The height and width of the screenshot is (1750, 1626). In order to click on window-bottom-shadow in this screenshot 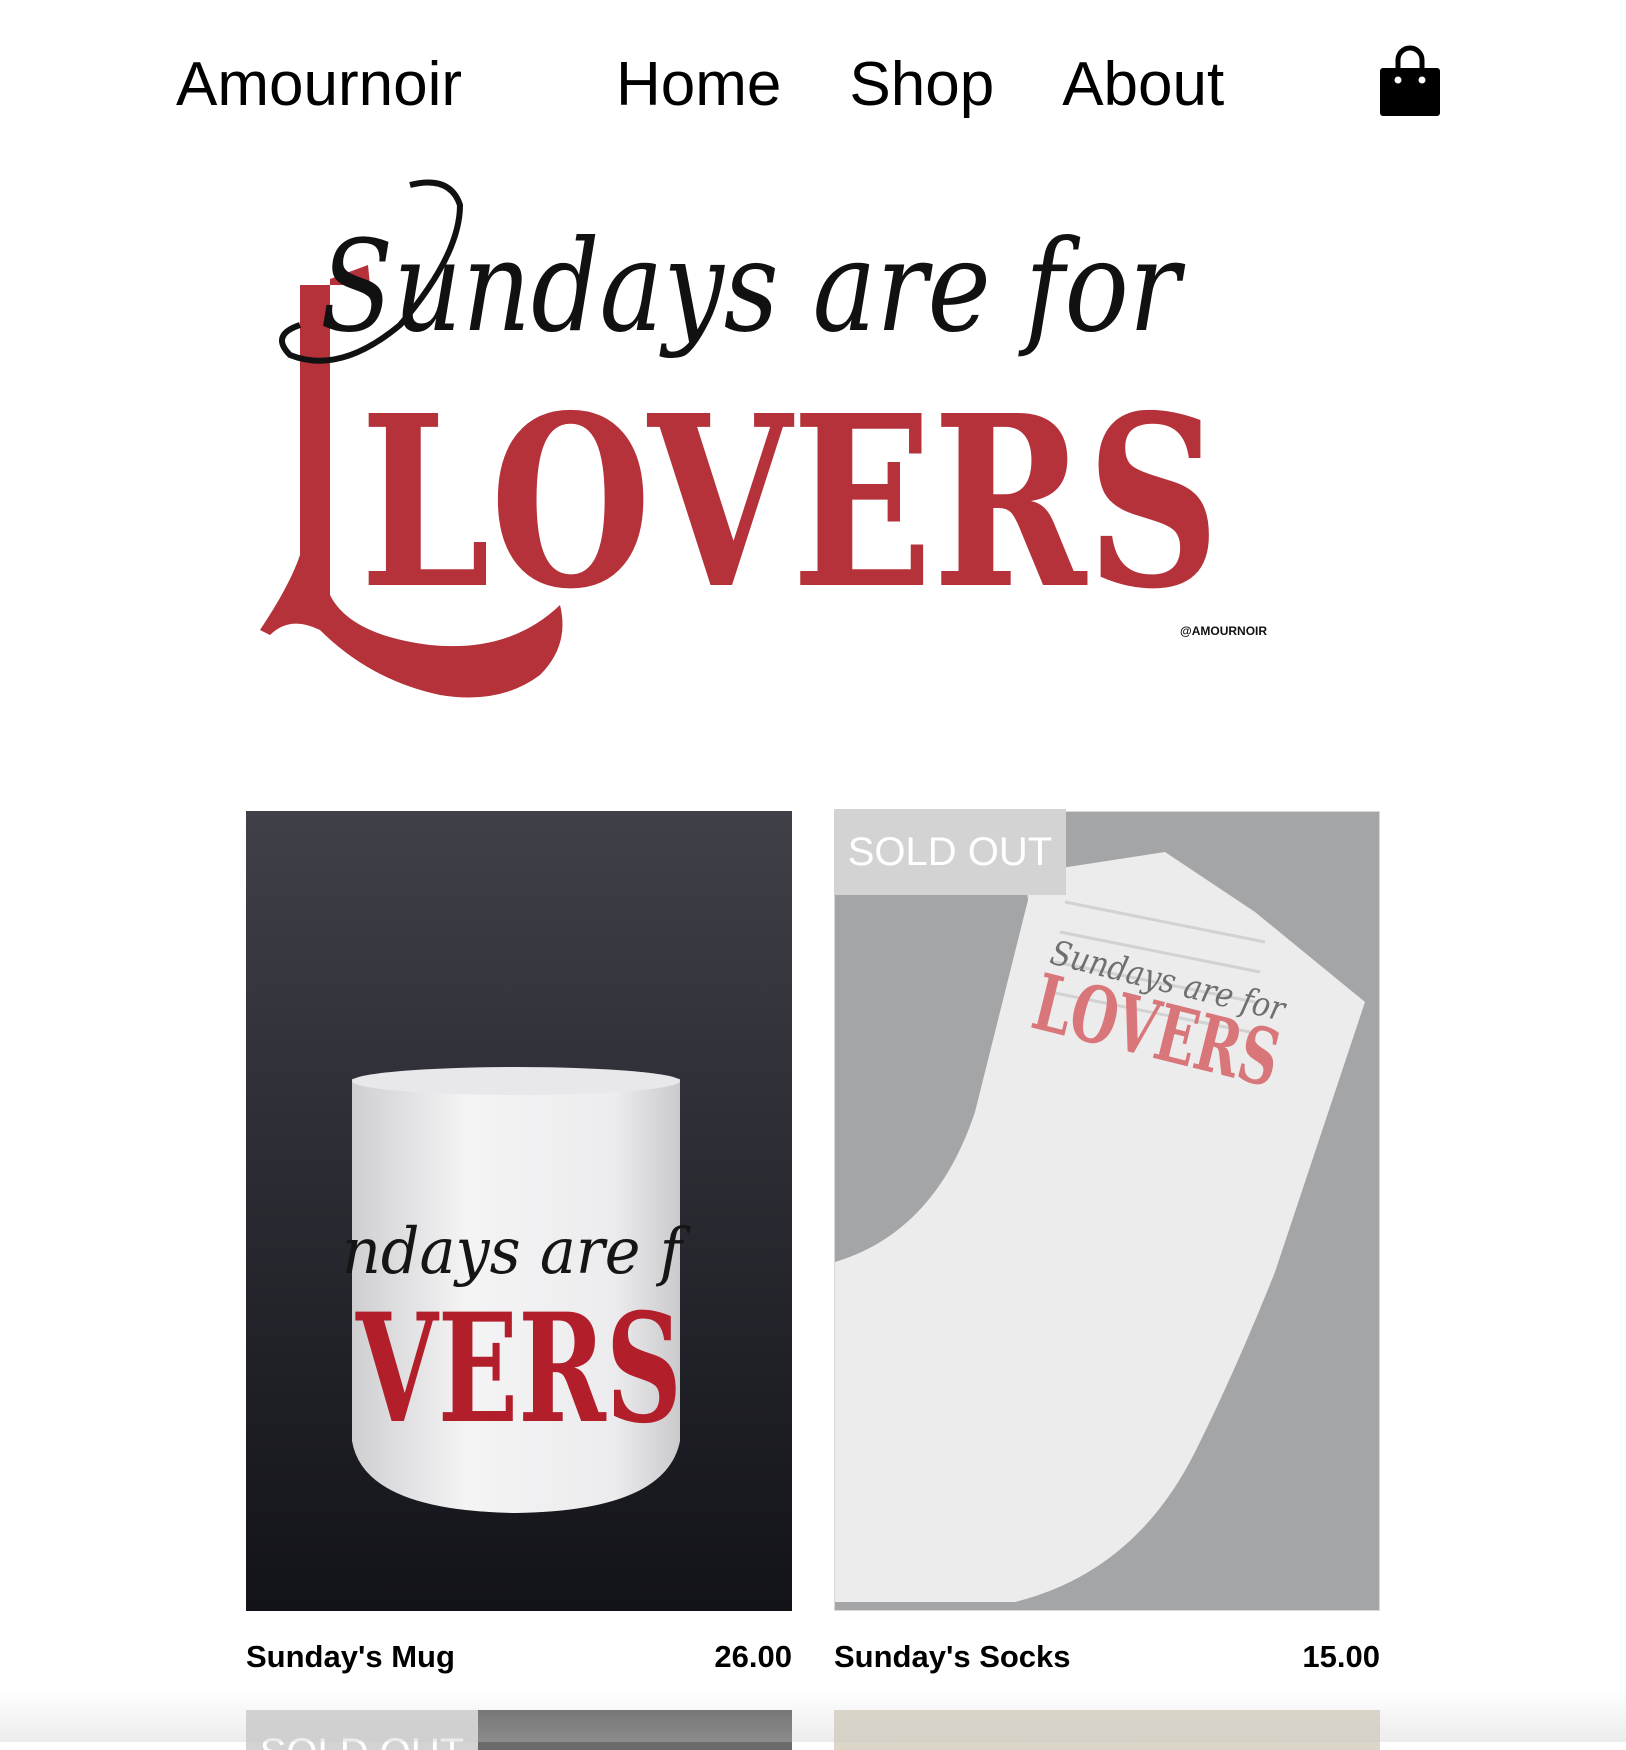, I will do `click(813, 1716)`.